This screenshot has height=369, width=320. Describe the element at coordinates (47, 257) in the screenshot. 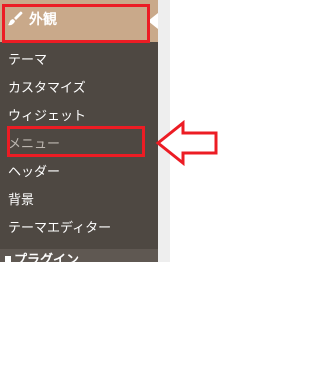

I see `menu-plugins-label: プラグイン` at that location.